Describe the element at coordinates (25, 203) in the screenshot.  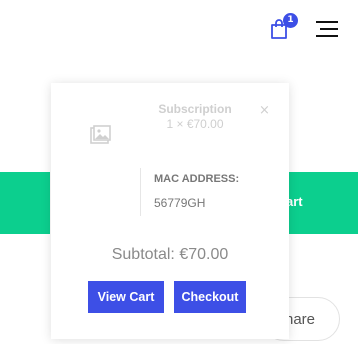
I see `background-add-to-cart-button-left` at that location.